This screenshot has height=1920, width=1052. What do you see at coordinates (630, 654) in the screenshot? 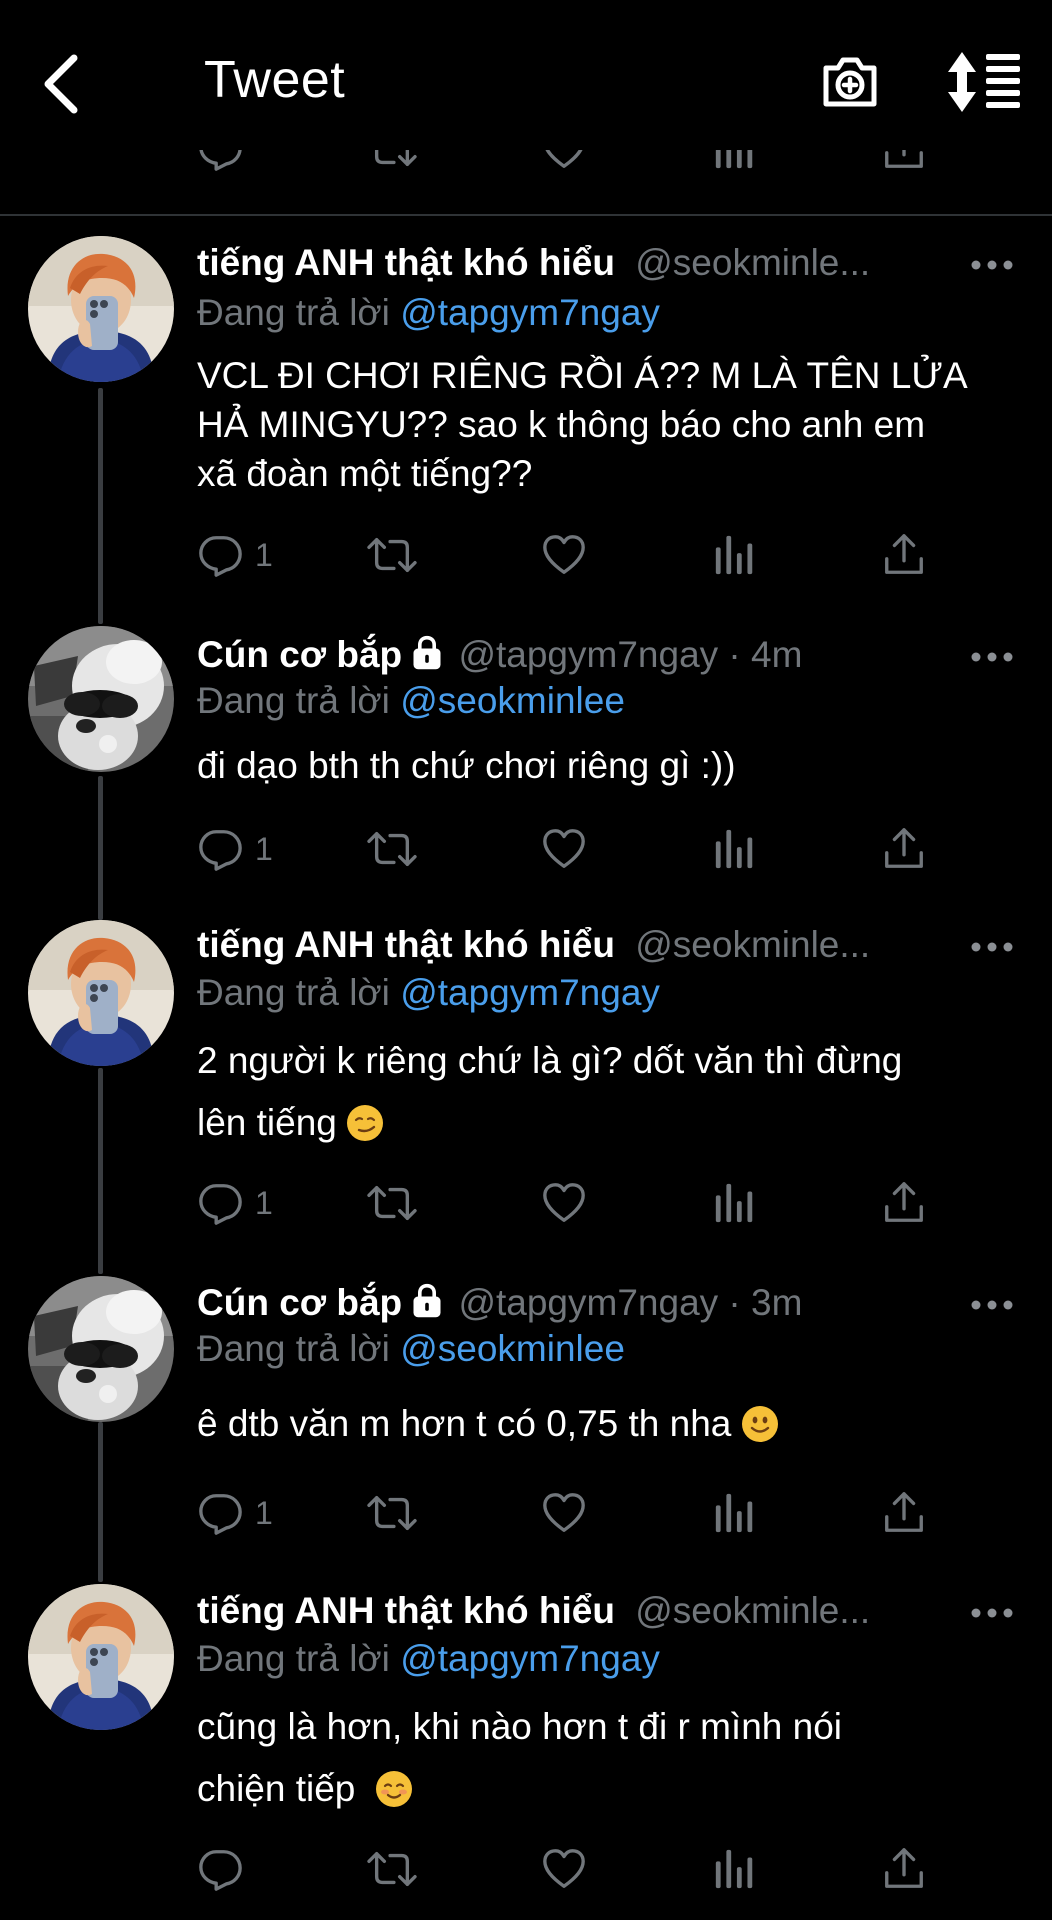
I see `user-handle: @tapgym7ngay · 4m` at bounding box center [630, 654].